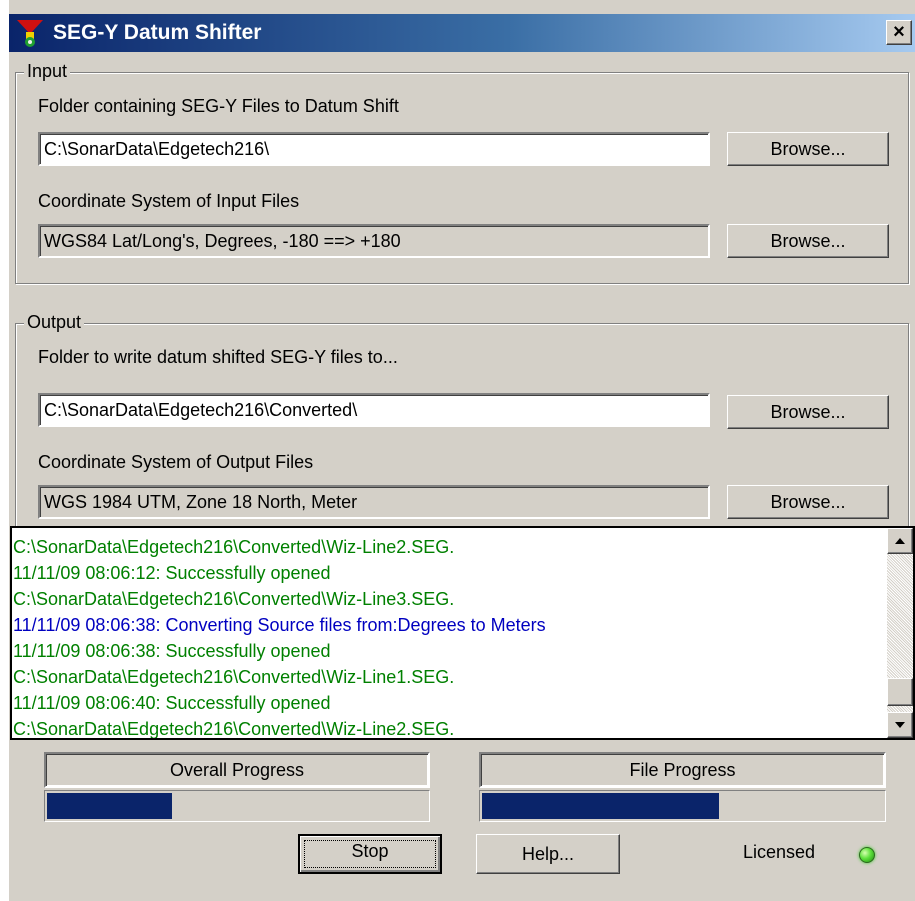 Image resolution: width=915 pixels, height=901 pixels. I want to click on file-progress-label: File Progress, so click(682, 770).